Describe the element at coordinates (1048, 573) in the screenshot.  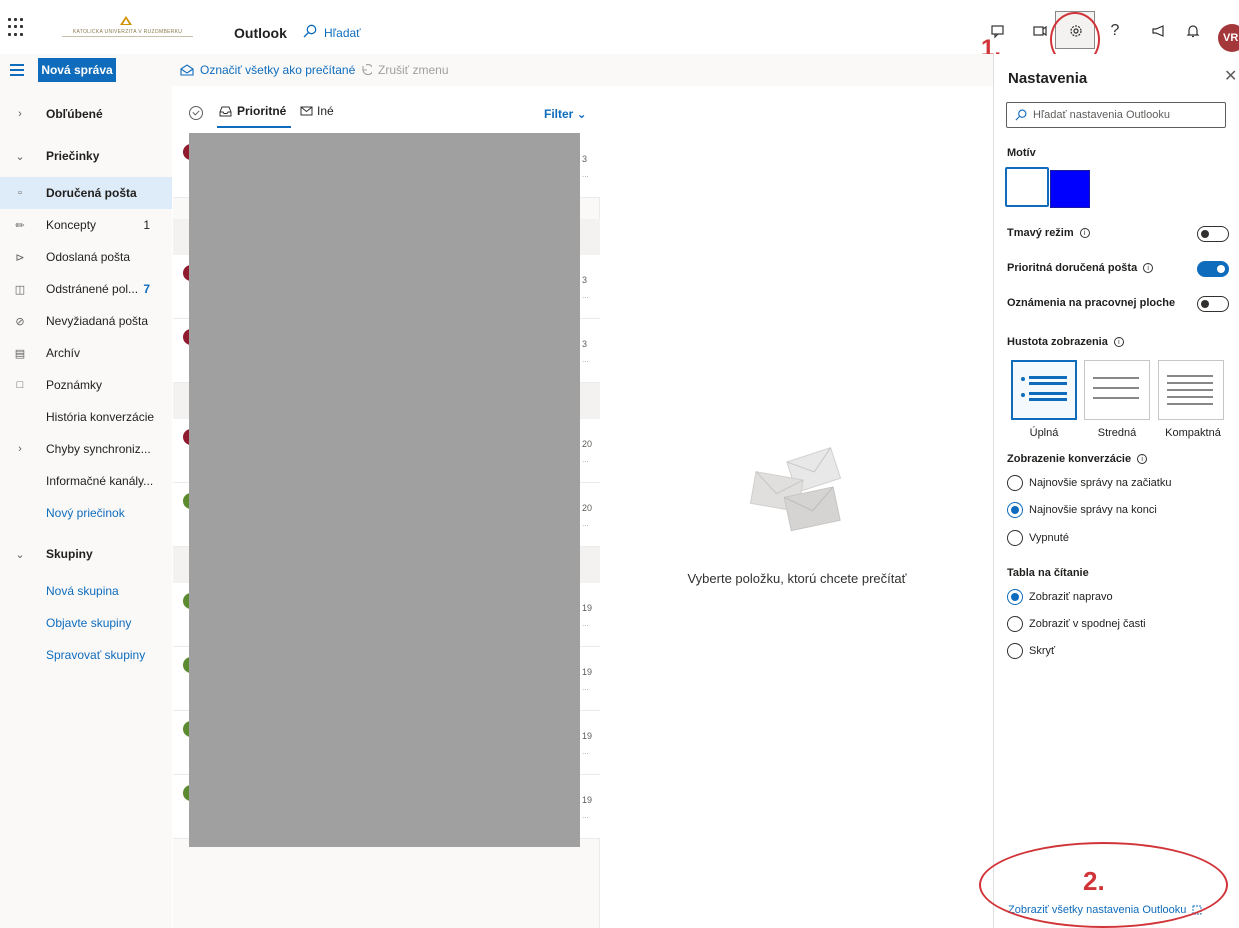
I see `reading-pane-heading: Tabla na čítanie` at that location.